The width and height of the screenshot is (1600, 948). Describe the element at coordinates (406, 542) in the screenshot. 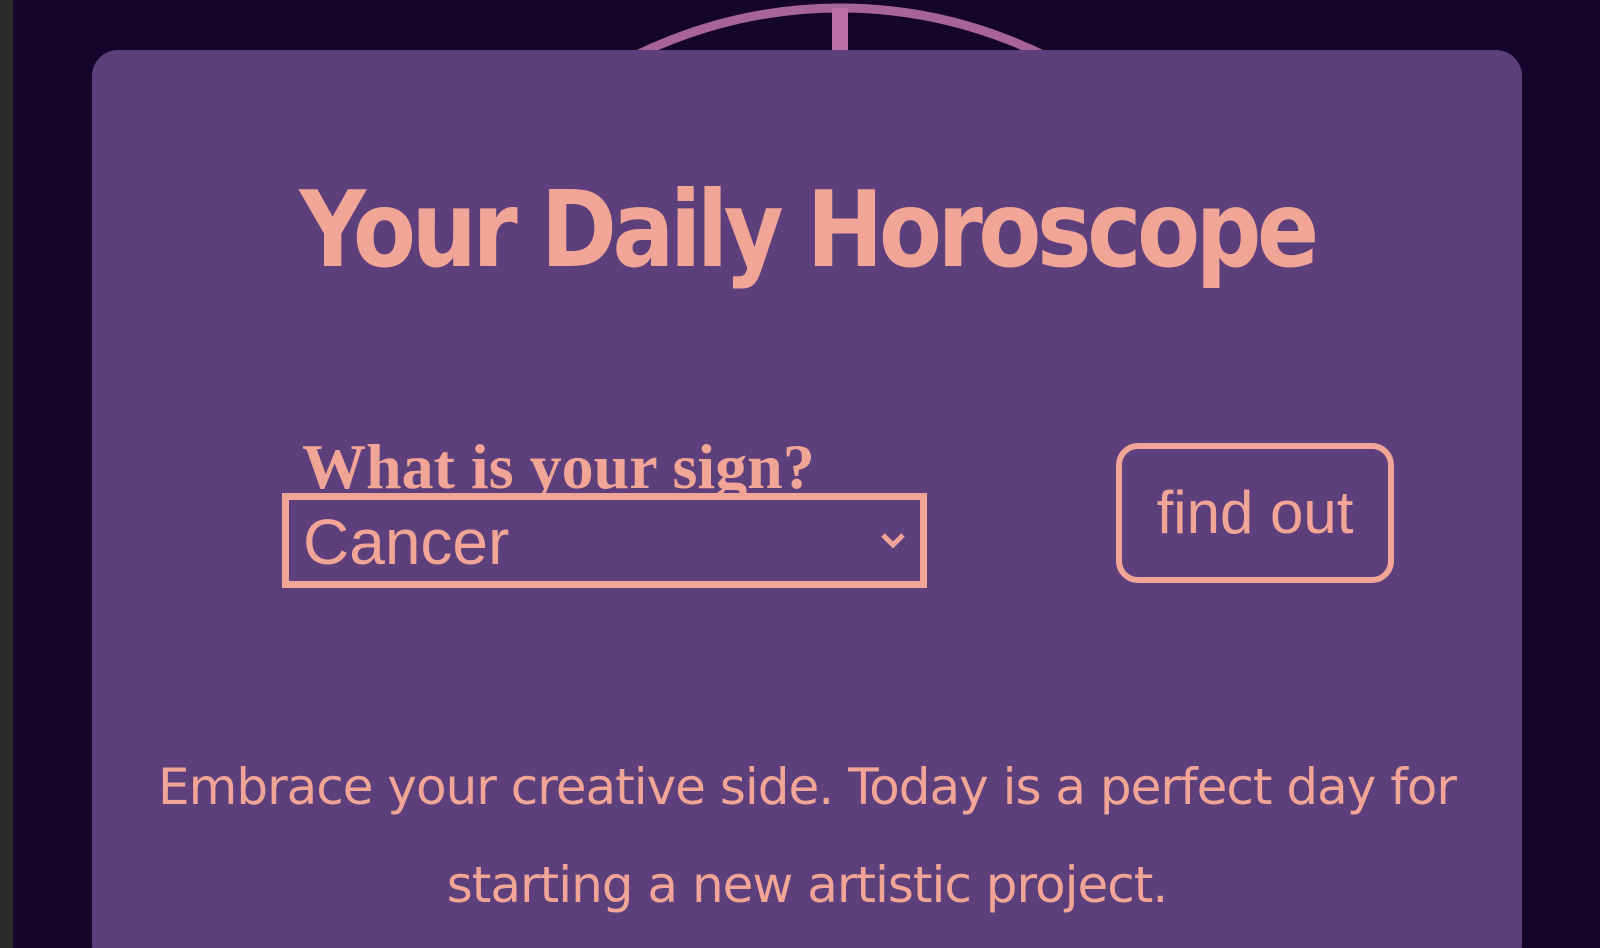

I see `sign-select-value: Cancer` at that location.